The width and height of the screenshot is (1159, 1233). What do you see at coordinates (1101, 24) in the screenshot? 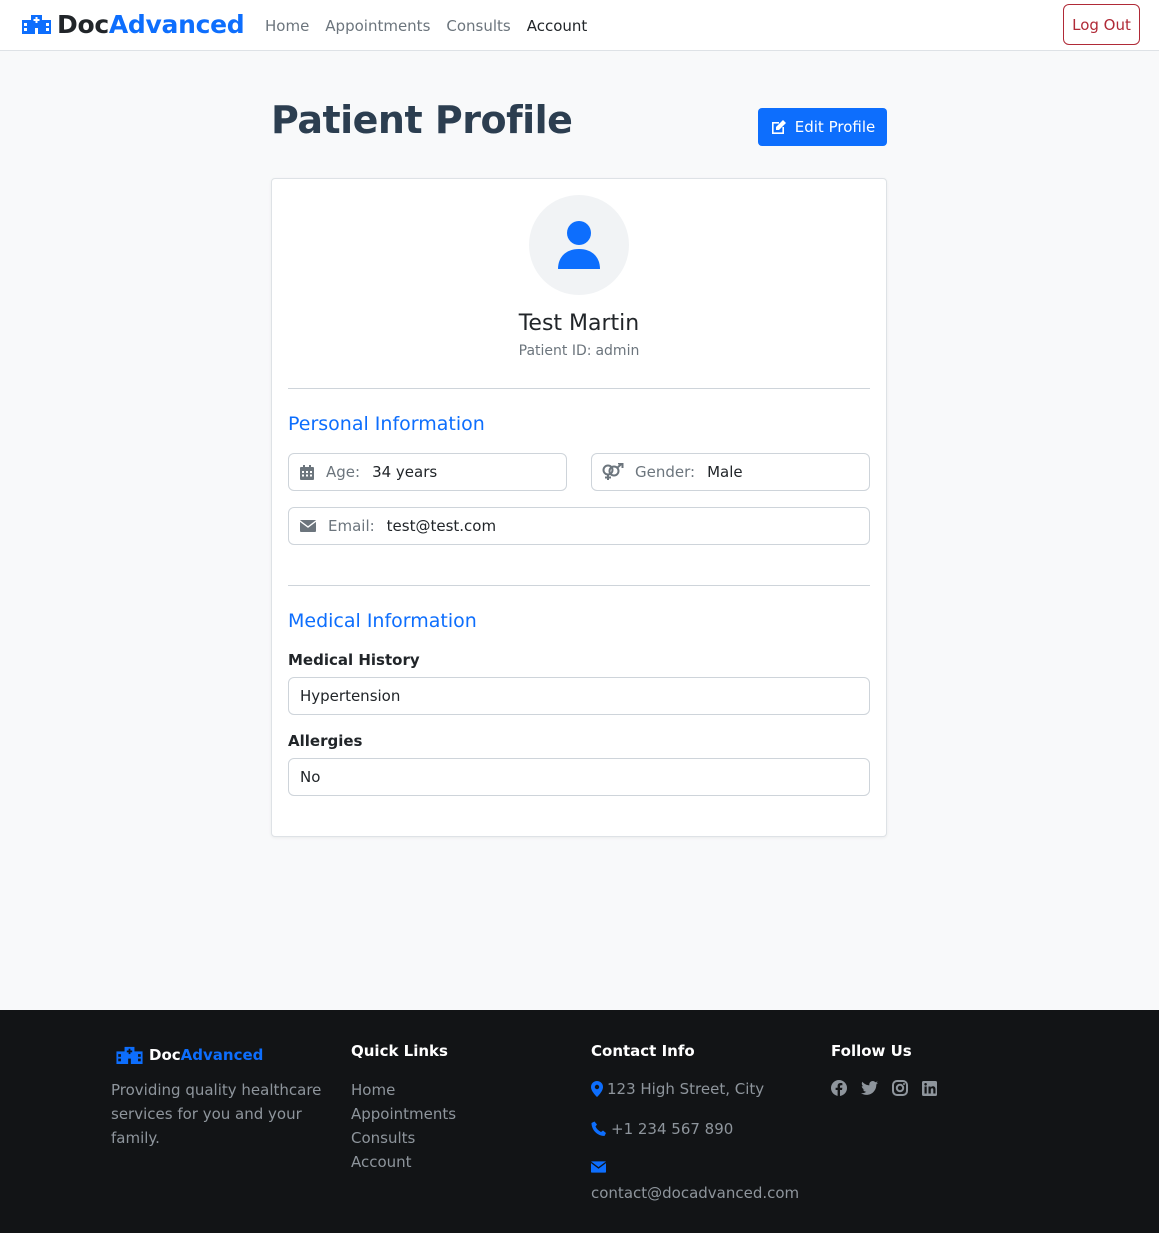
I see `logout-button: Log Out` at bounding box center [1101, 24].